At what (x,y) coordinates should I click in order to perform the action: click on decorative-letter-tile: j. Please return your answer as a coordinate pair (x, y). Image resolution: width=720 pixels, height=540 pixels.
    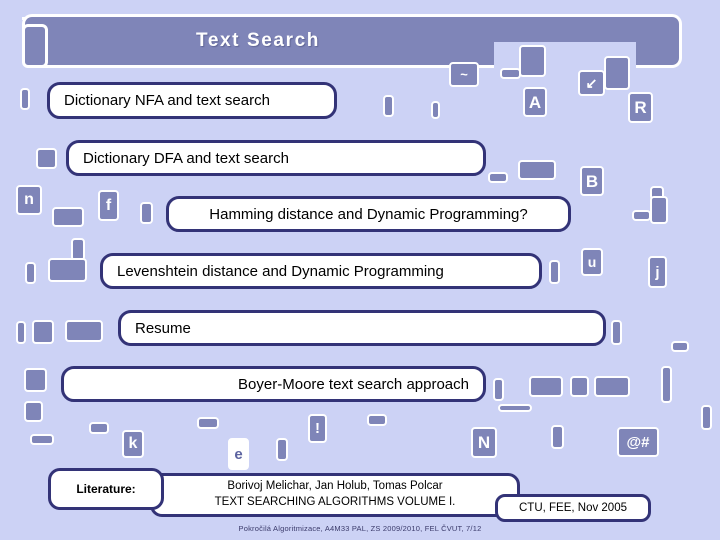
    Looking at the image, I should click on (657, 272).